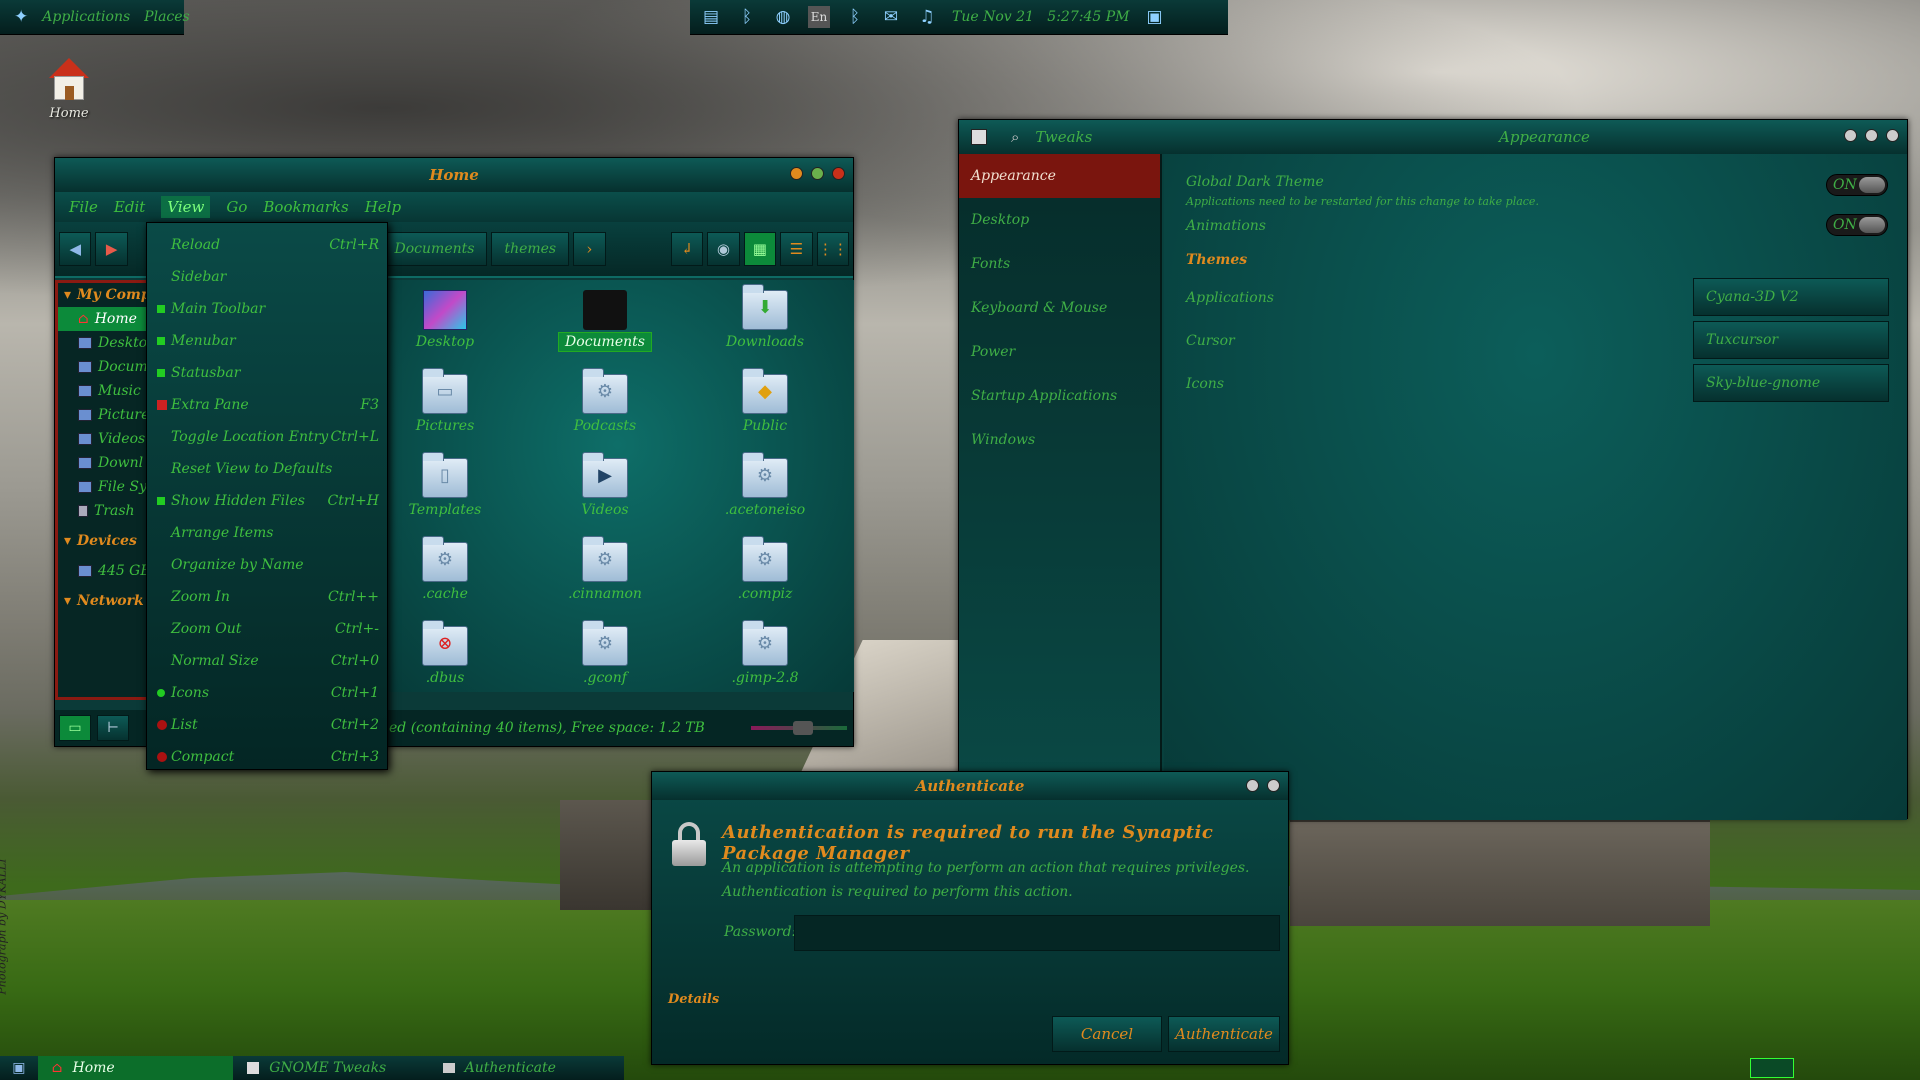 The width and height of the screenshot is (1920, 1080). Describe the element at coordinates (747, 17) in the screenshot. I see `bluetooth-icon: ᛒ` at that location.